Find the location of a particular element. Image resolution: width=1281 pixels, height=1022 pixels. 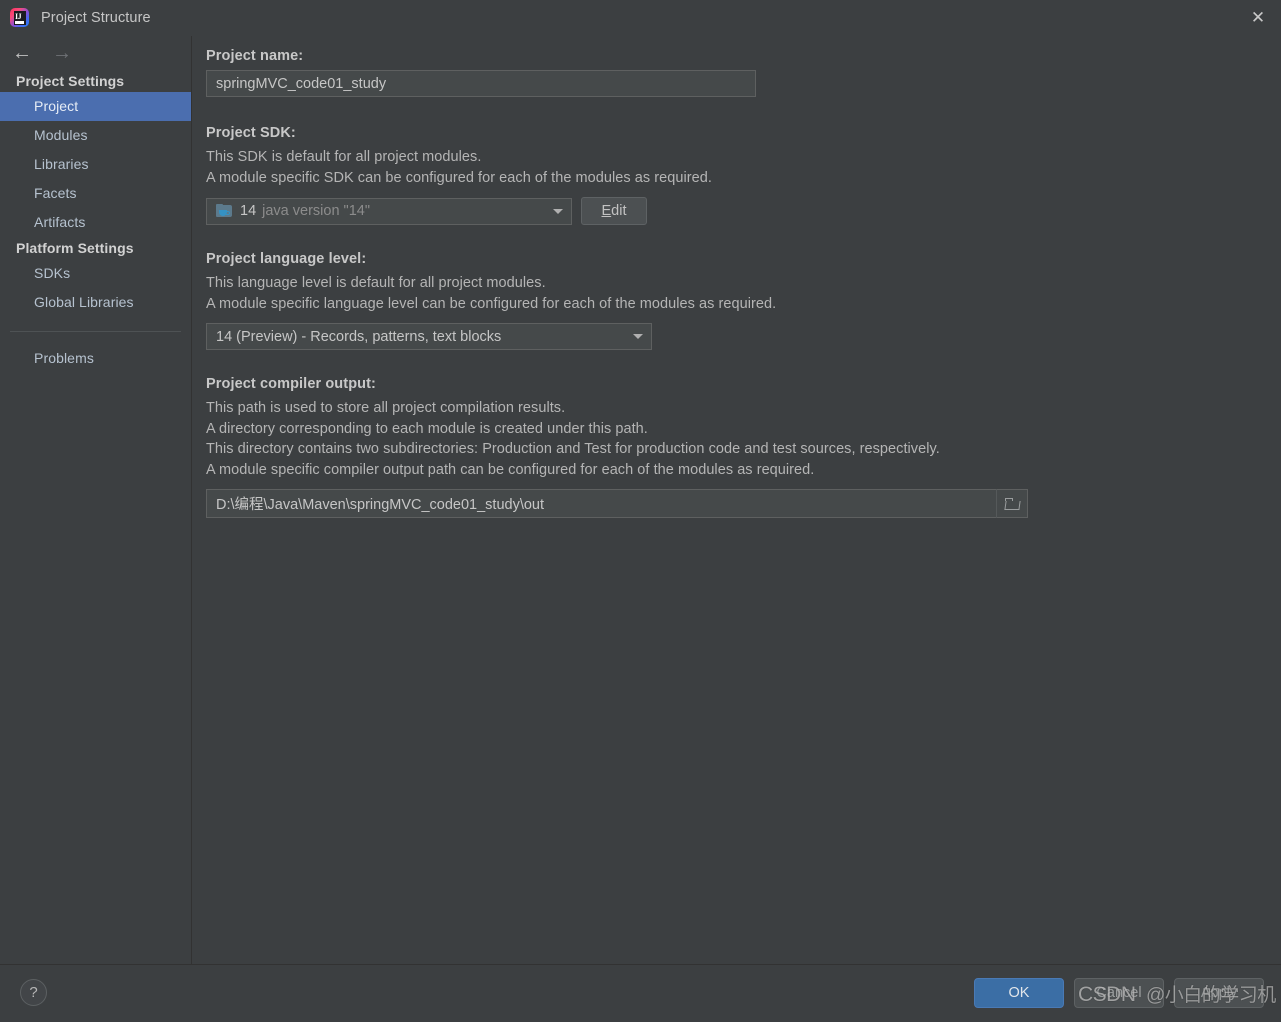

folder-browse-icon is located at coordinates (1012, 503).